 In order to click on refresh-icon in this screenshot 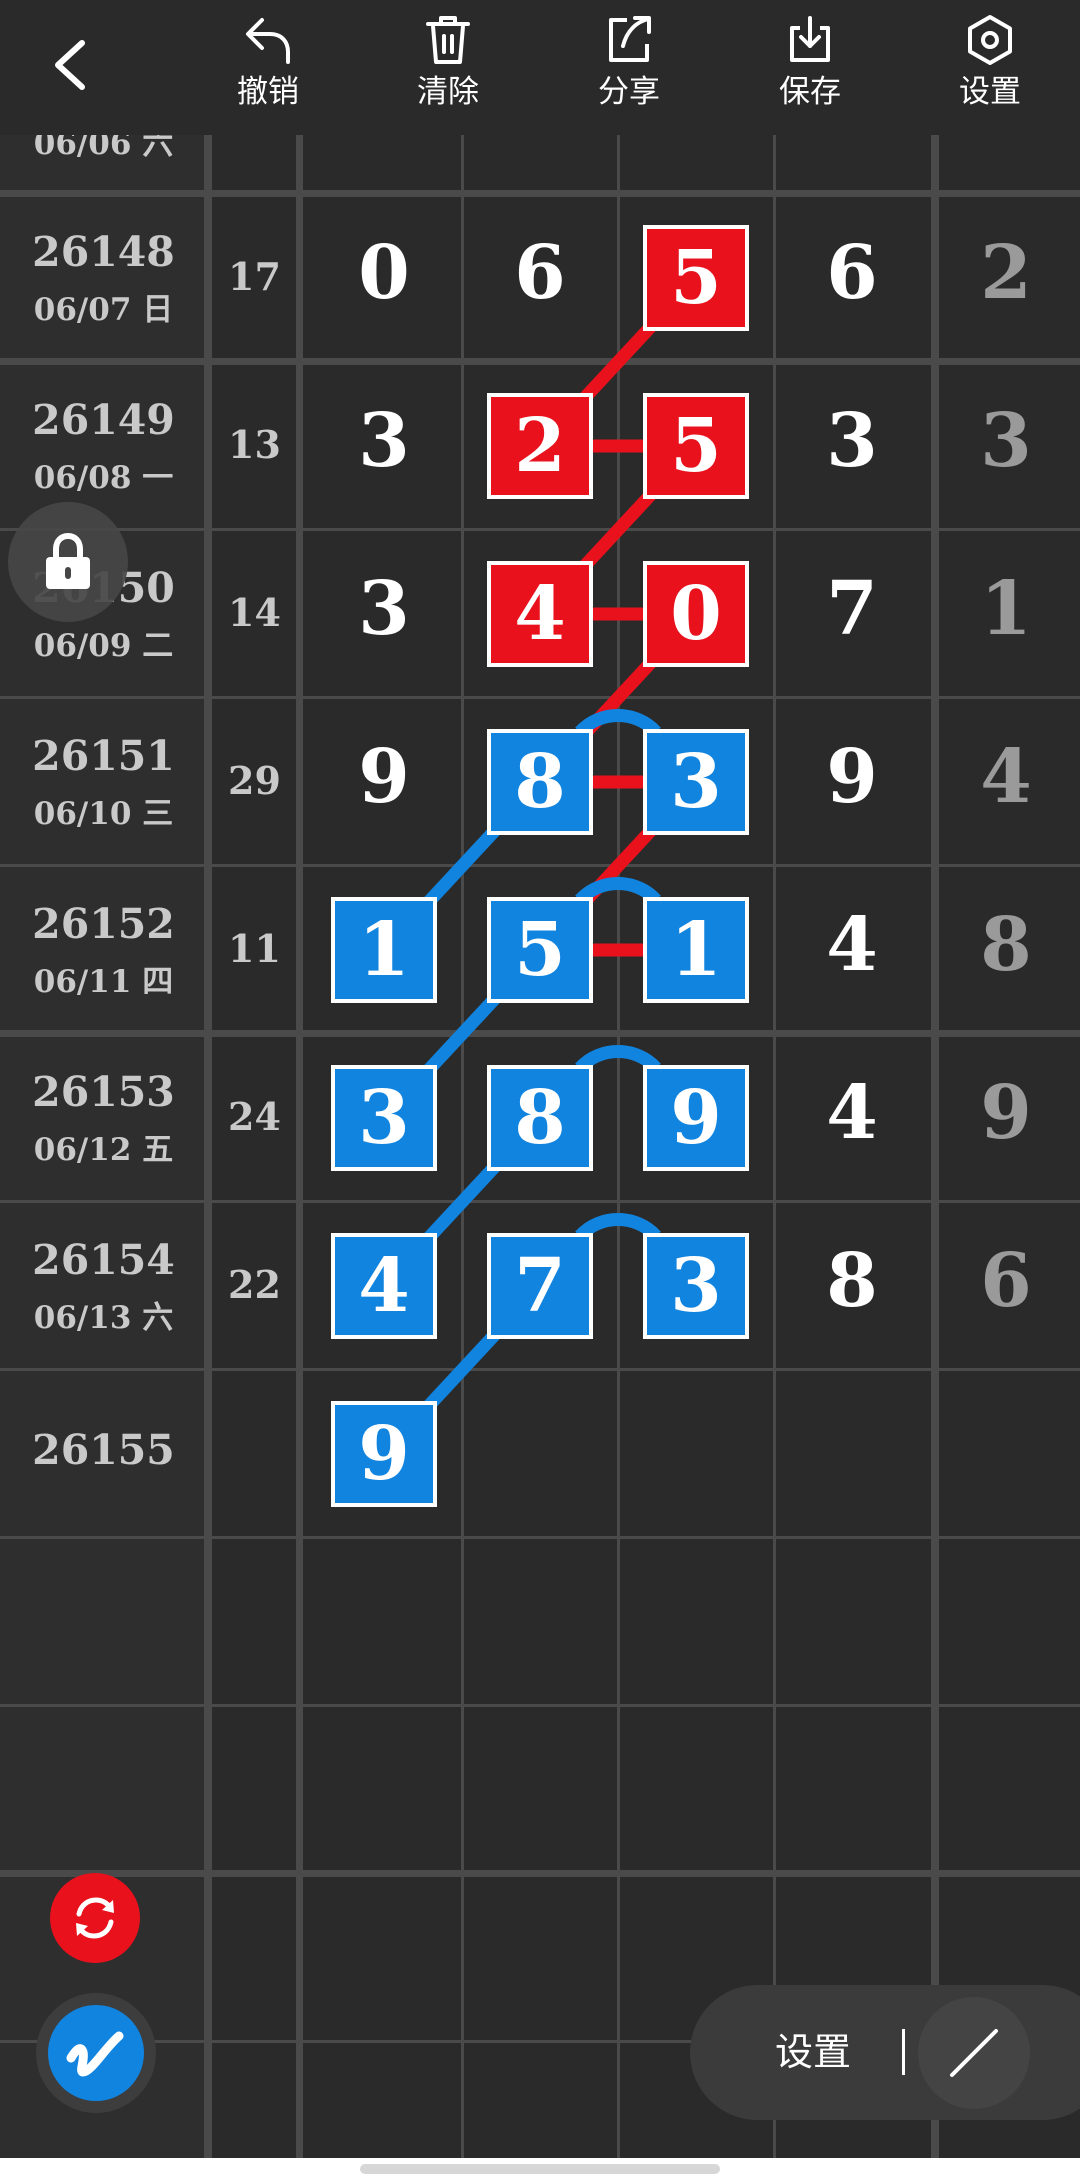, I will do `click(95, 1918)`.